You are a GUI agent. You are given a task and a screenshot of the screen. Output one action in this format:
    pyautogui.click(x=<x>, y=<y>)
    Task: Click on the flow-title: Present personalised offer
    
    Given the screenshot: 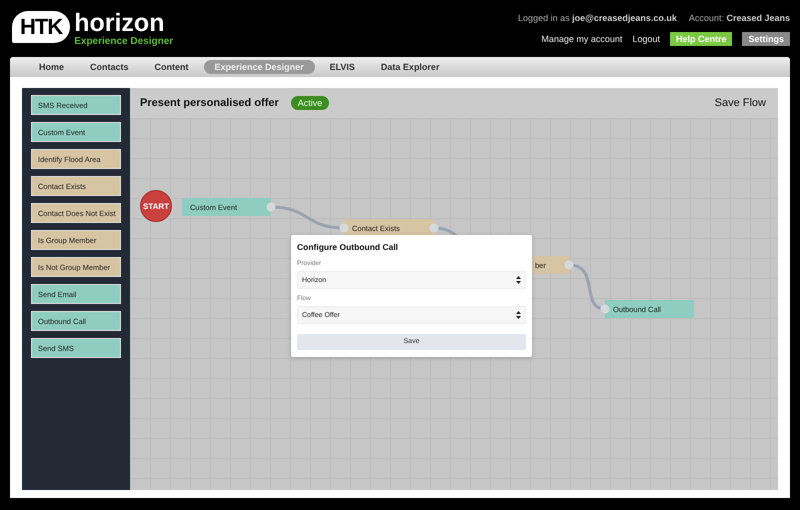 What is the action you would take?
    pyautogui.click(x=209, y=103)
    